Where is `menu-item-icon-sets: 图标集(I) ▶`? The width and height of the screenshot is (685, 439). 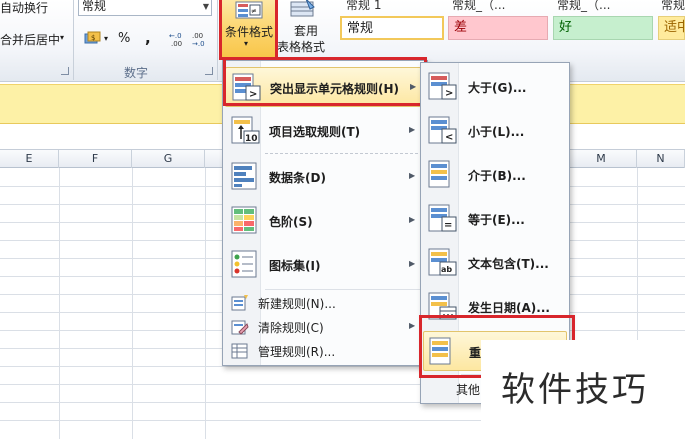
menu-item-icon-sets: 图标集(I) ▶ is located at coordinates (324, 265).